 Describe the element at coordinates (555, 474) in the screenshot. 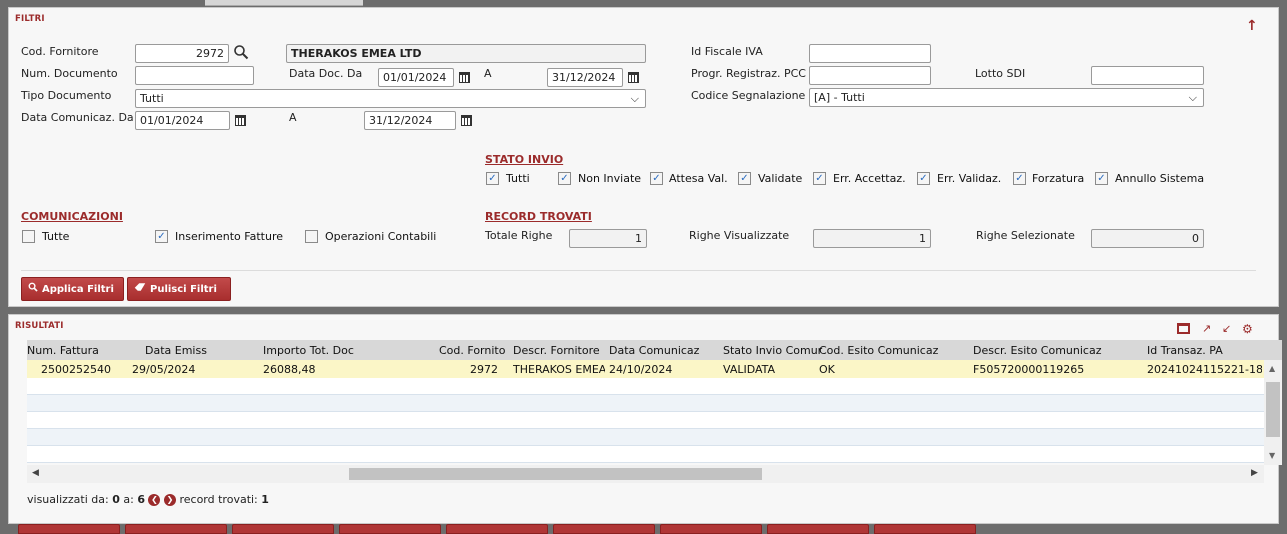

I see `horizontal-scroll-thumb` at that location.